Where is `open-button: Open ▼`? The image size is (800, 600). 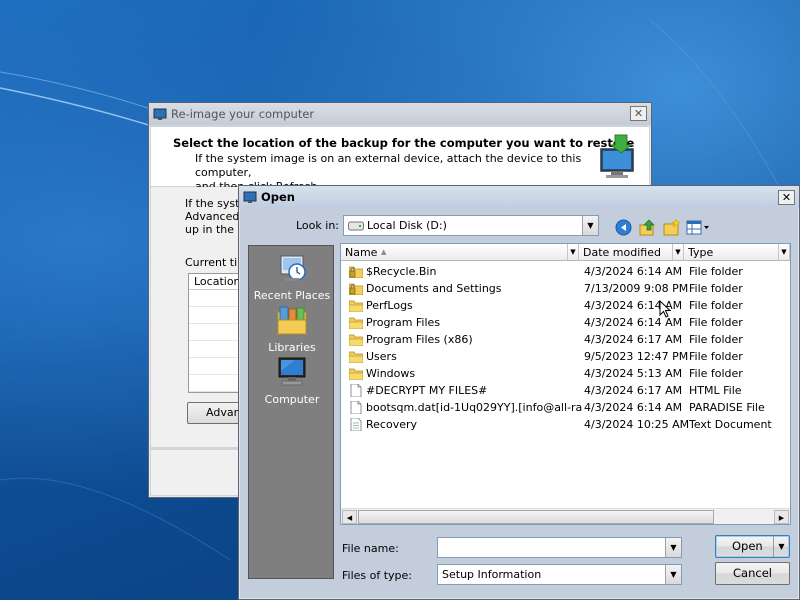
open-button: Open ▼ is located at coordinates (752, 546).